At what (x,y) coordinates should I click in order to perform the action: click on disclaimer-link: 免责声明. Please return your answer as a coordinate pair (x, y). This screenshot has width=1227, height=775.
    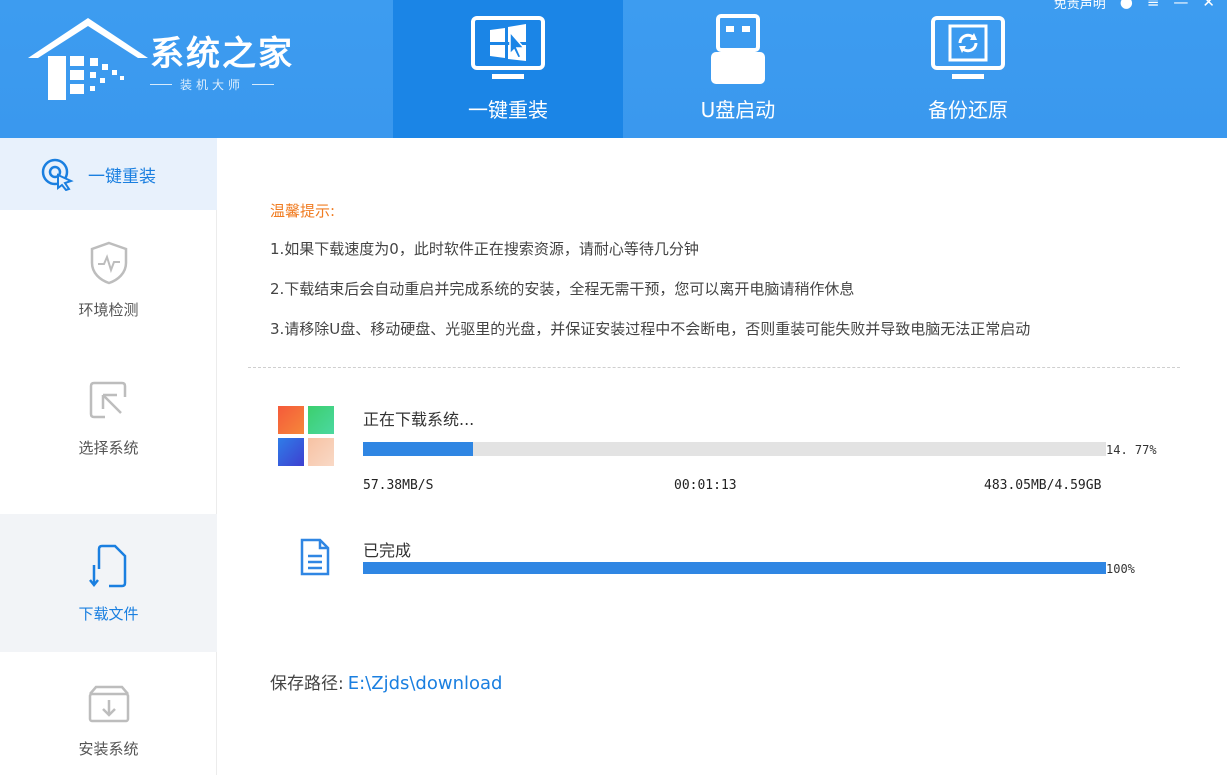
    Looking at the image, I should click on (1080, 6).